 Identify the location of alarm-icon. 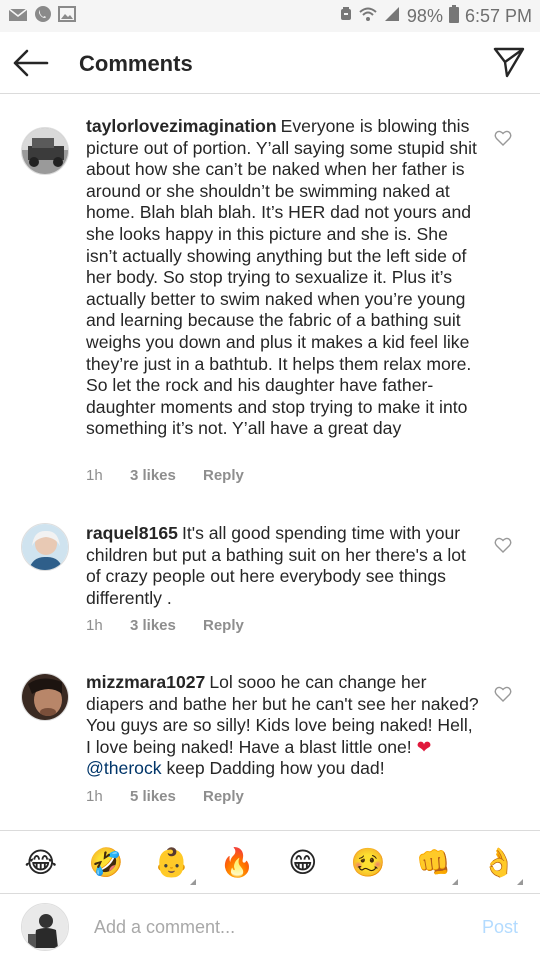
(346, 16).